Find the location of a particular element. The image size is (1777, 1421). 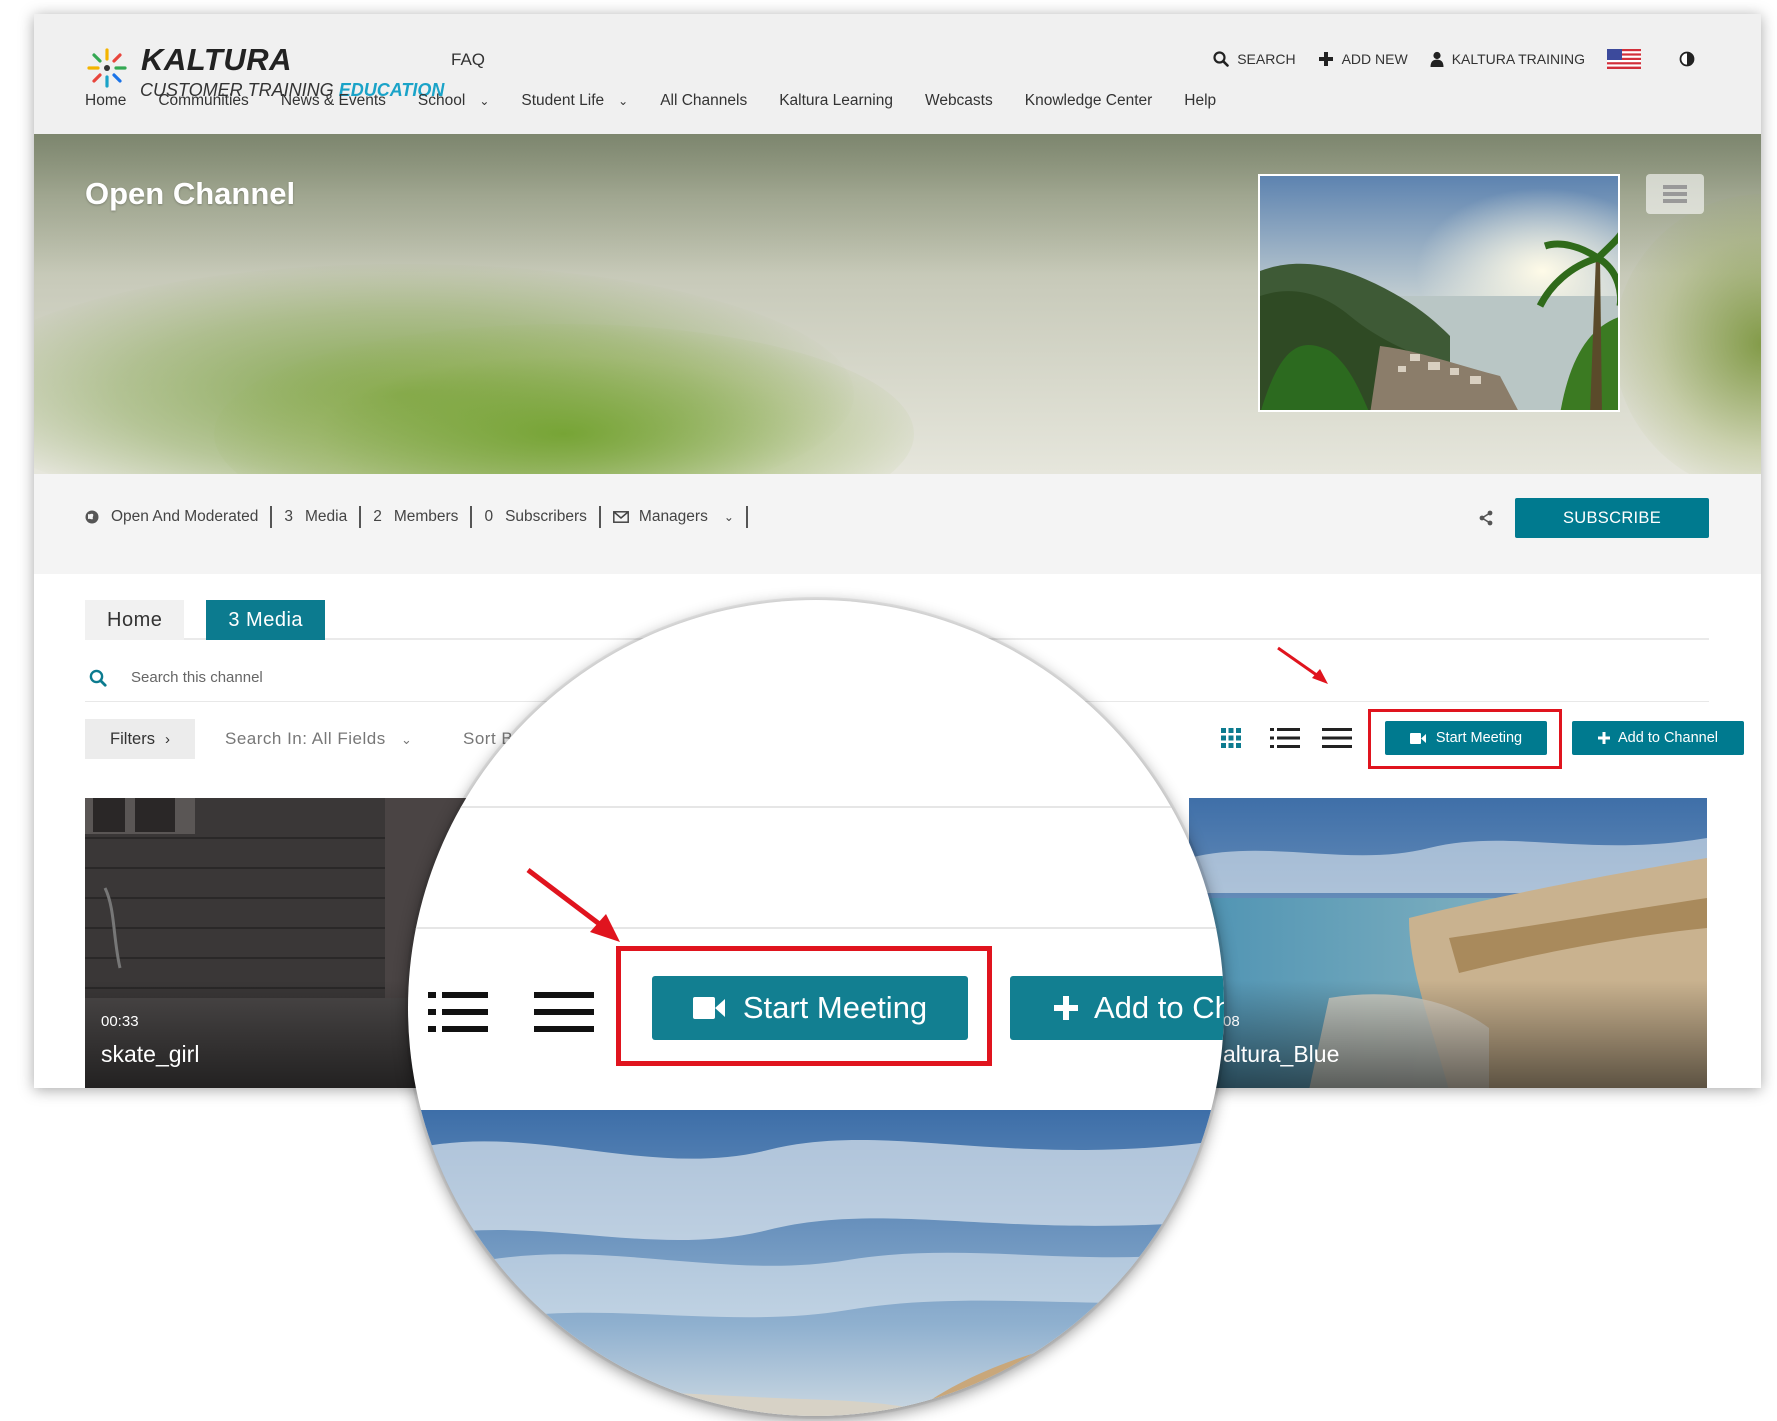

contrast-icon is located at coordinates (1687, 59).